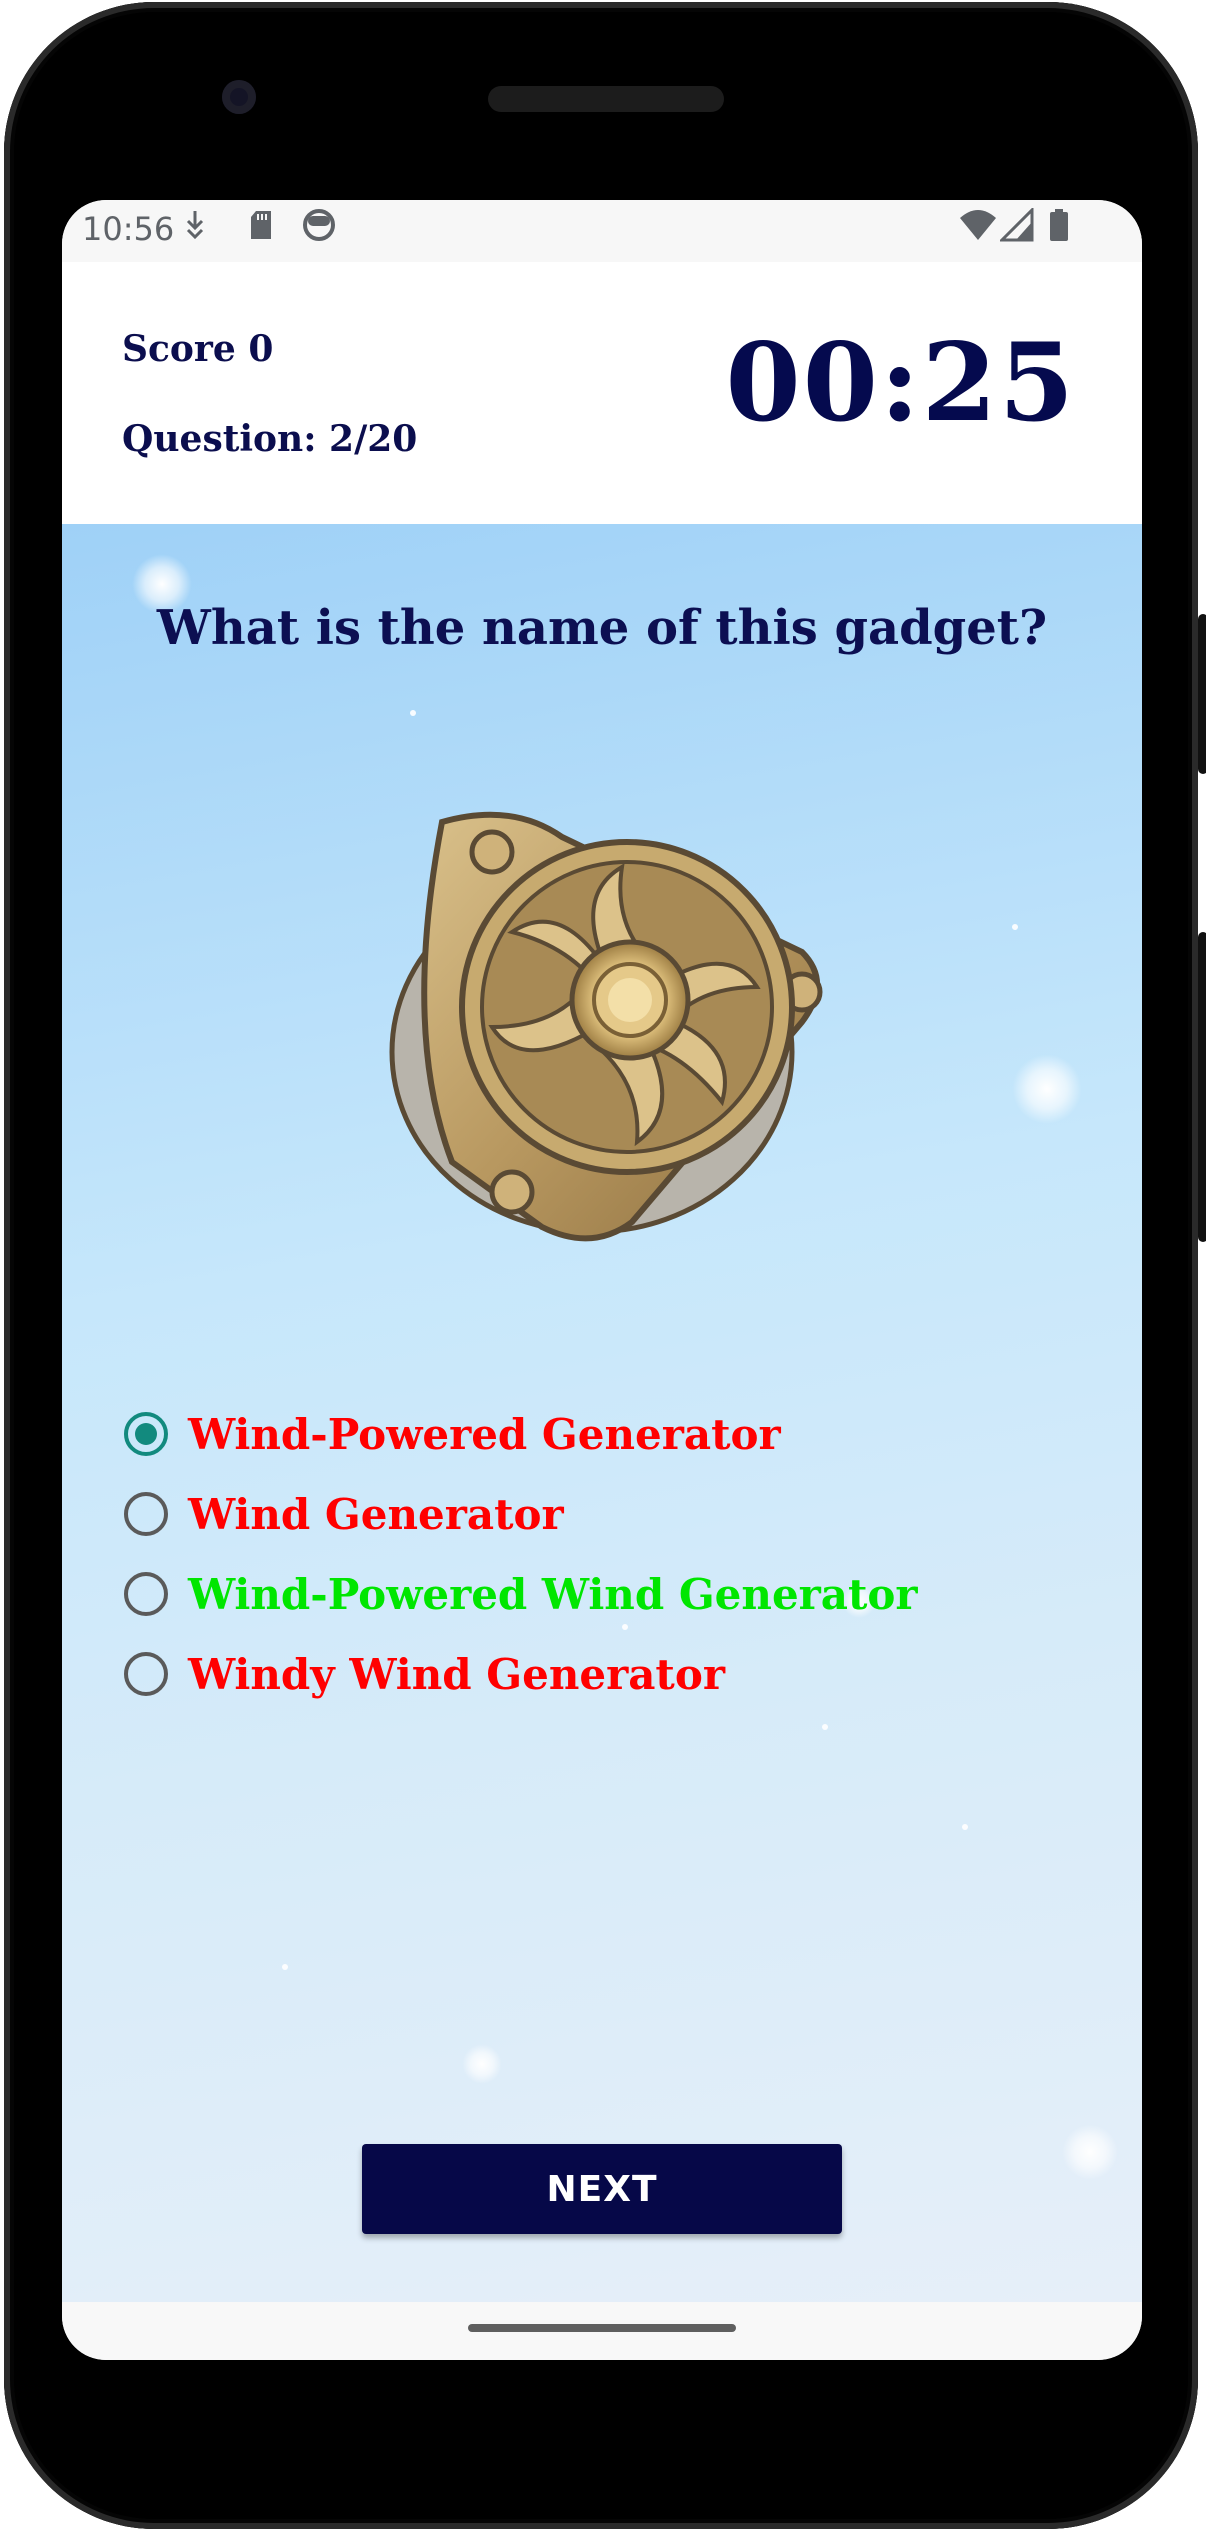 This screenshot has width=1206, height=2533. I want to click on quiz-header: Score 0 Question: 2/20 00:25, so click(602, 393).